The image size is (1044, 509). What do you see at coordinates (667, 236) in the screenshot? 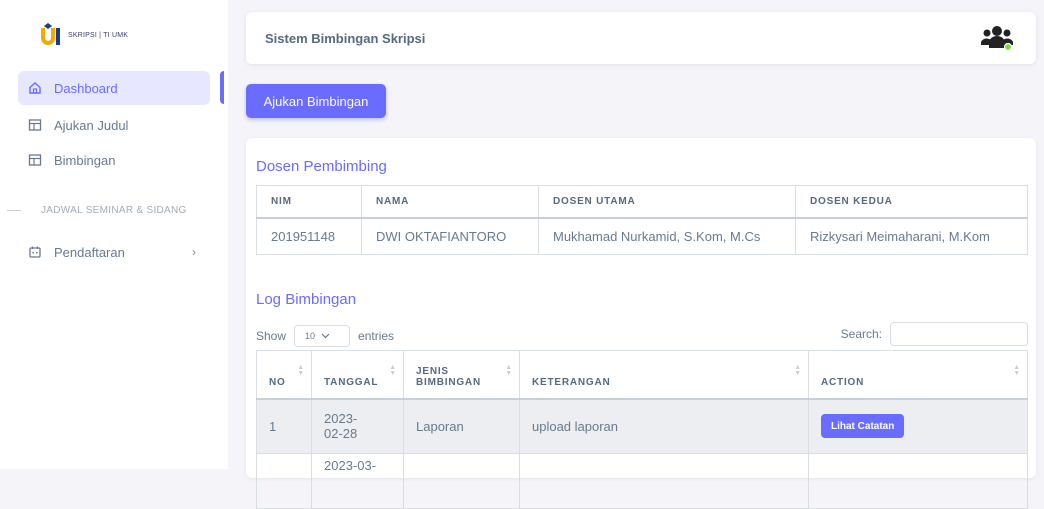
I see `table-cell: Mukhamad Nurkamid, S.Kom, M.Cs` at bounding box center [667, 236].